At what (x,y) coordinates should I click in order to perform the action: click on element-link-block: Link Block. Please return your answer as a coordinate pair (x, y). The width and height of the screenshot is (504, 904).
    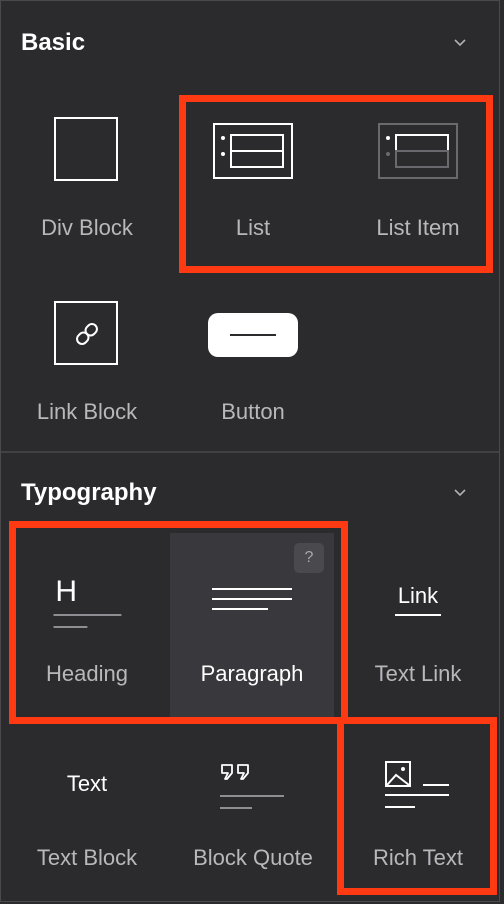
    Looking at the image, I should click on (87, 363).